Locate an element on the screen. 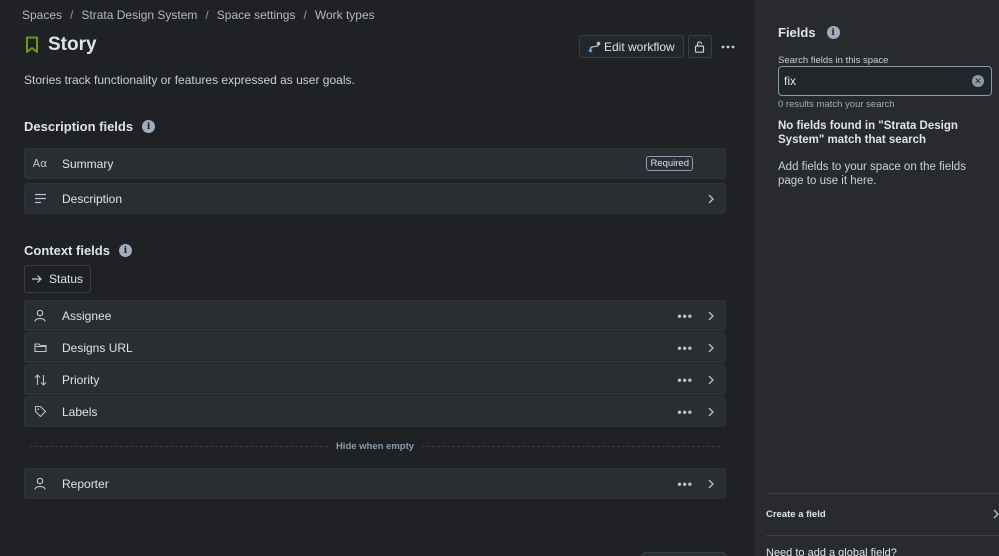  divider-label: Hide when empty is located at coordinates (375, 446).